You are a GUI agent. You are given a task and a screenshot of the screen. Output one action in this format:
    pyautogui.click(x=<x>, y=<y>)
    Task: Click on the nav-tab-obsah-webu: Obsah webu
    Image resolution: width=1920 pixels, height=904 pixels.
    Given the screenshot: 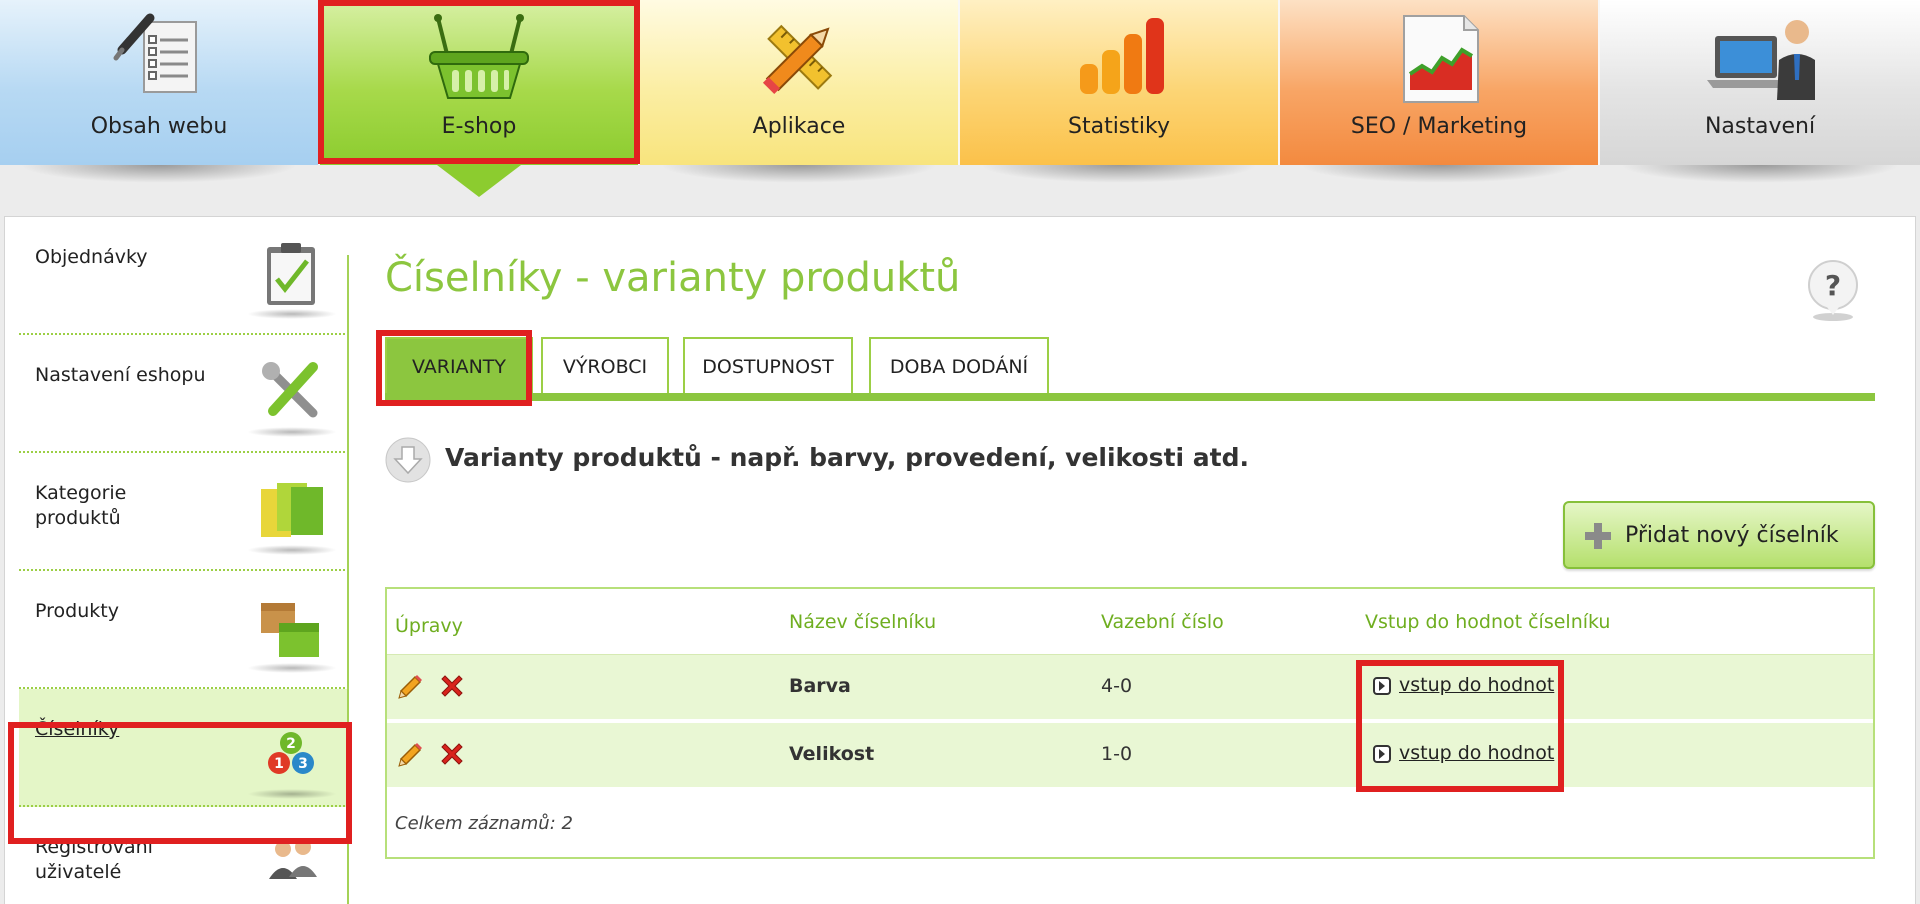 What is the action you would take?
    pyautogui.click(x=160, y=91)
    